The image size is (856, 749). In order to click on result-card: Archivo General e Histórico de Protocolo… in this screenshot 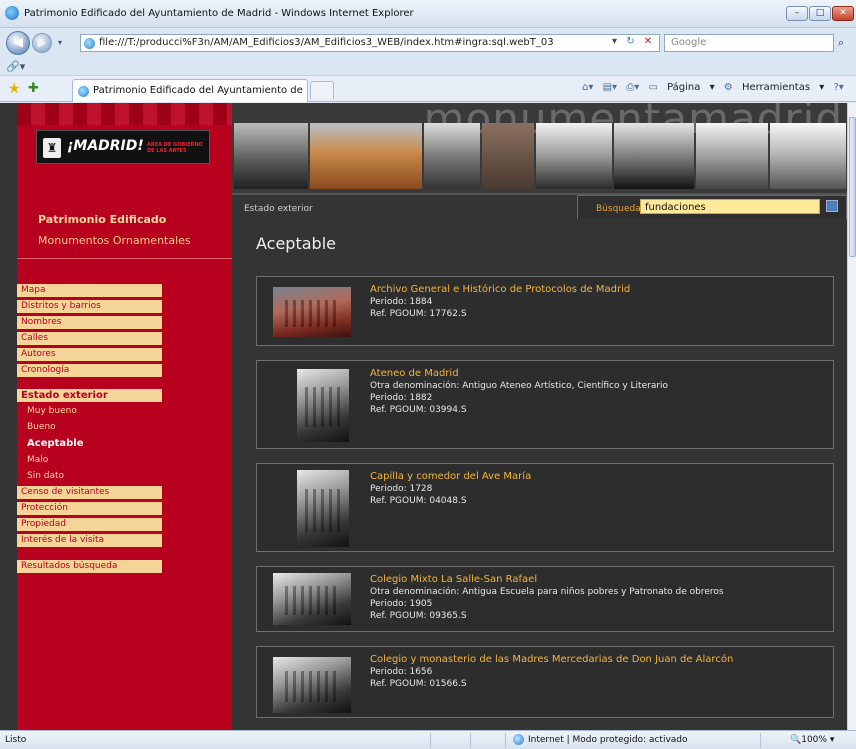, I will do `click(545, 311)`.